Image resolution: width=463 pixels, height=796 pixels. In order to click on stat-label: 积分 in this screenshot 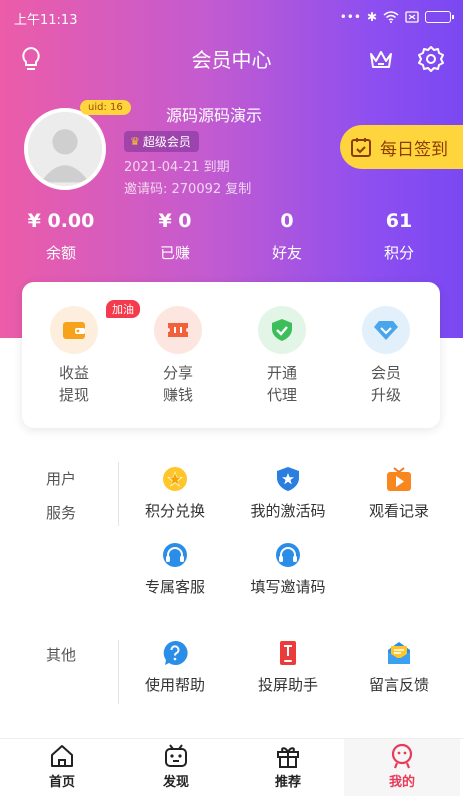, I will do `click(398, 253)`.